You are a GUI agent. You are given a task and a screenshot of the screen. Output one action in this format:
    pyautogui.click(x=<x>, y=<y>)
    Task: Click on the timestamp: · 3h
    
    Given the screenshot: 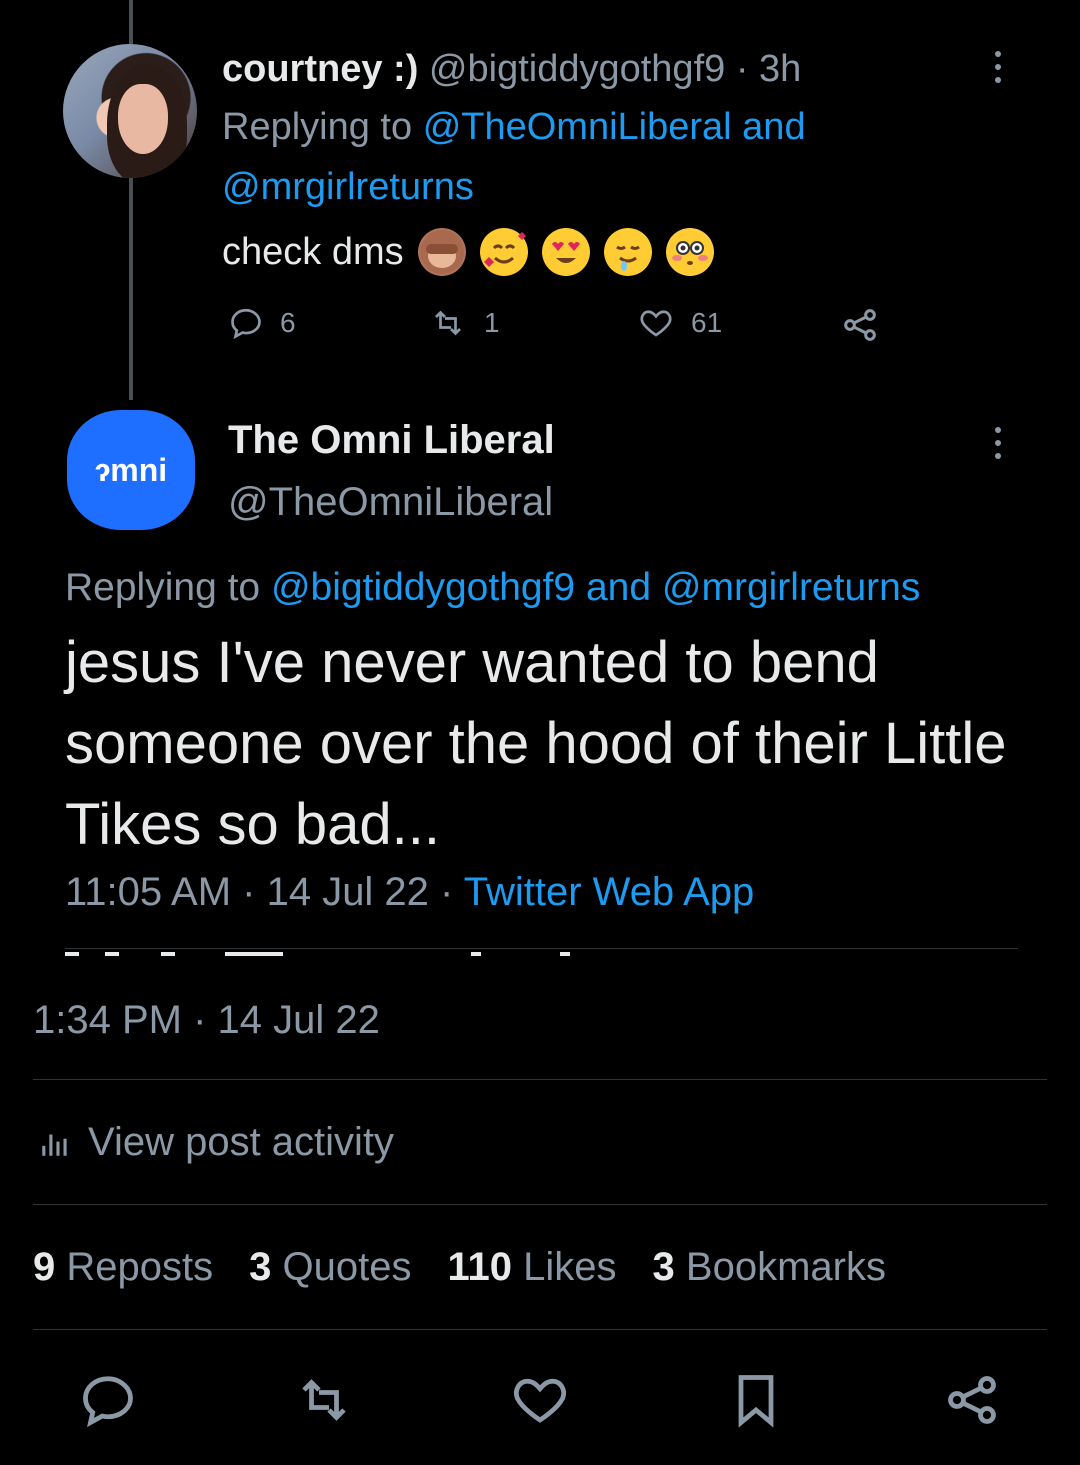 What is the action you would take?
    pyautogui.click(x=768, y=69)
    